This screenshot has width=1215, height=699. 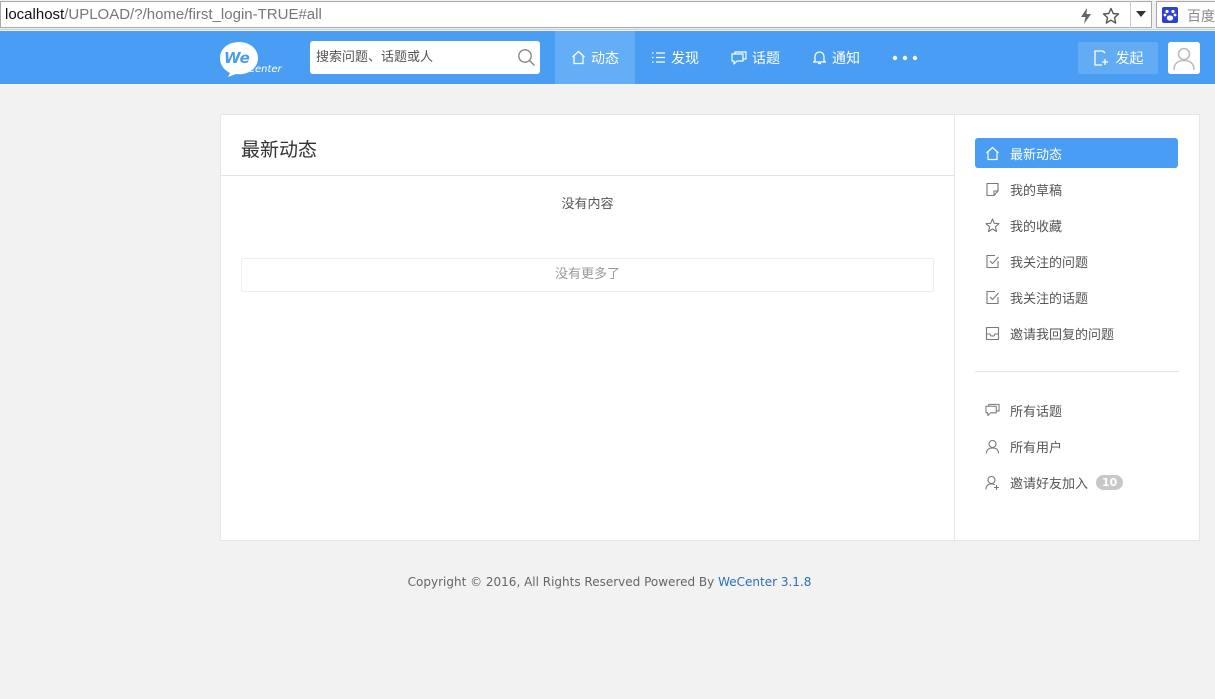 What do you see at coordinates (1076, 189) in the screenshot?
I see `sidebar-item-drafts: 我的草稿` at bounding box center [1076, 189].